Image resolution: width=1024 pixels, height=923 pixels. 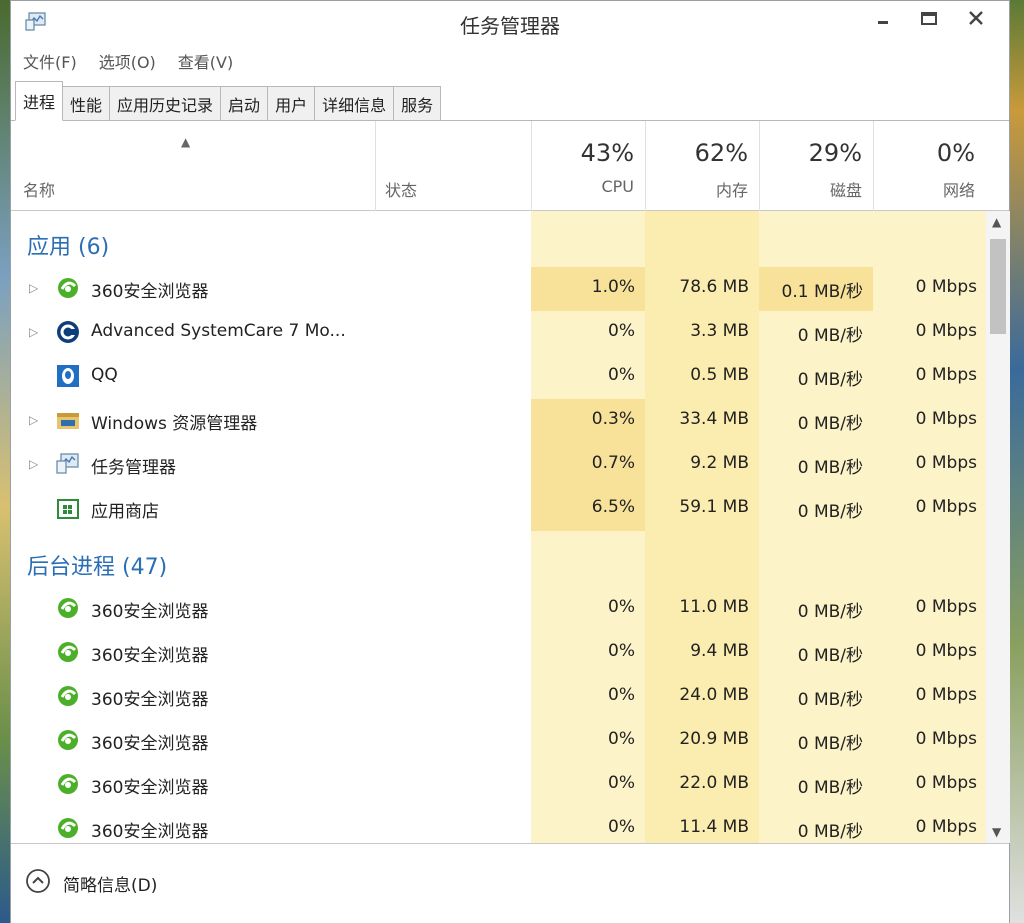 What do you see at coordinates (244, 103) in the screenshot?
I see `tab-startup: 启动` at bounding box center [244, 103].